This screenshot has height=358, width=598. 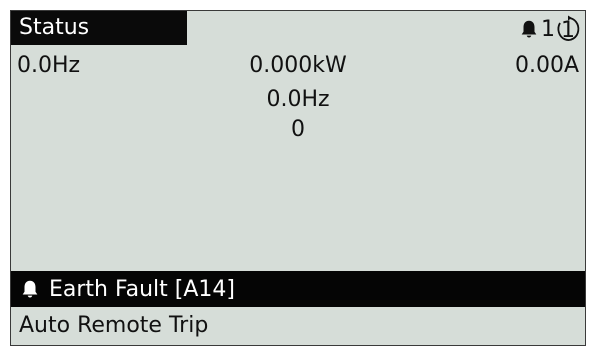 What do you see at coordinates (298, 289) in the screenshot?
I see `fault-message-bar: Earth Fault [A14]` at bounding box center [298, 289].